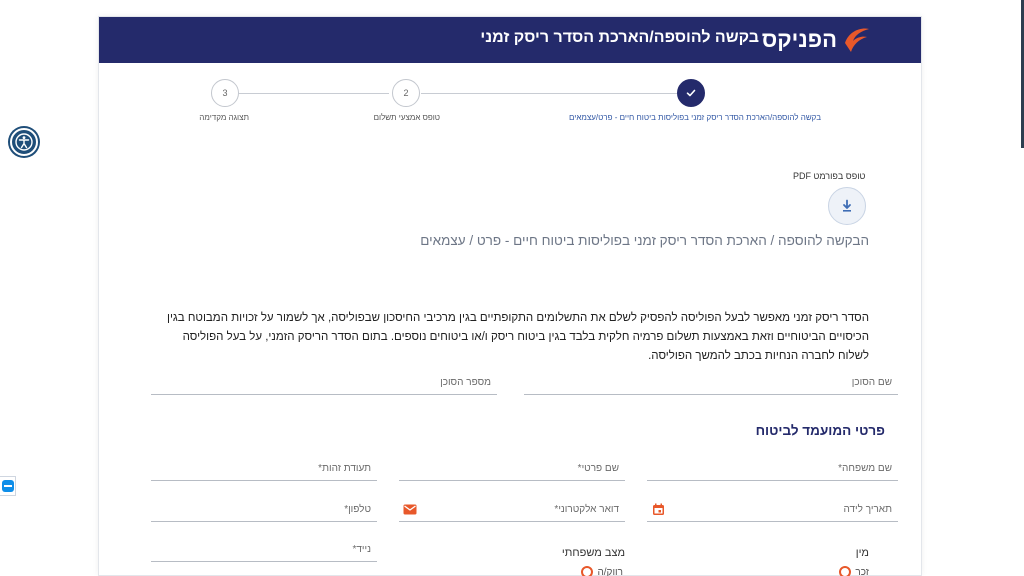 The width and height of the screenshot is (1024, 576). Describe the element at coordinates (829, 176) in the screenshot. I see `pdf-label: טופס בפורמט PDF` at that location.